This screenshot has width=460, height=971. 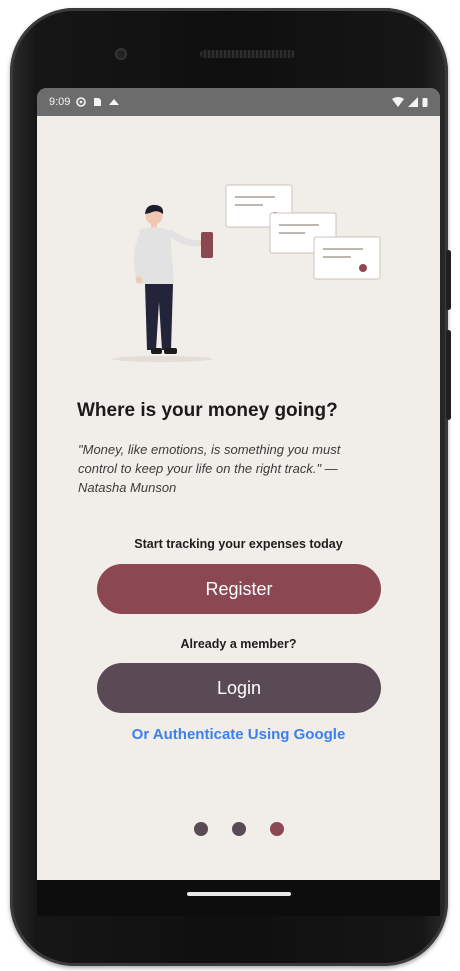 I want to click on front-camera, so click(x=121, y=54).